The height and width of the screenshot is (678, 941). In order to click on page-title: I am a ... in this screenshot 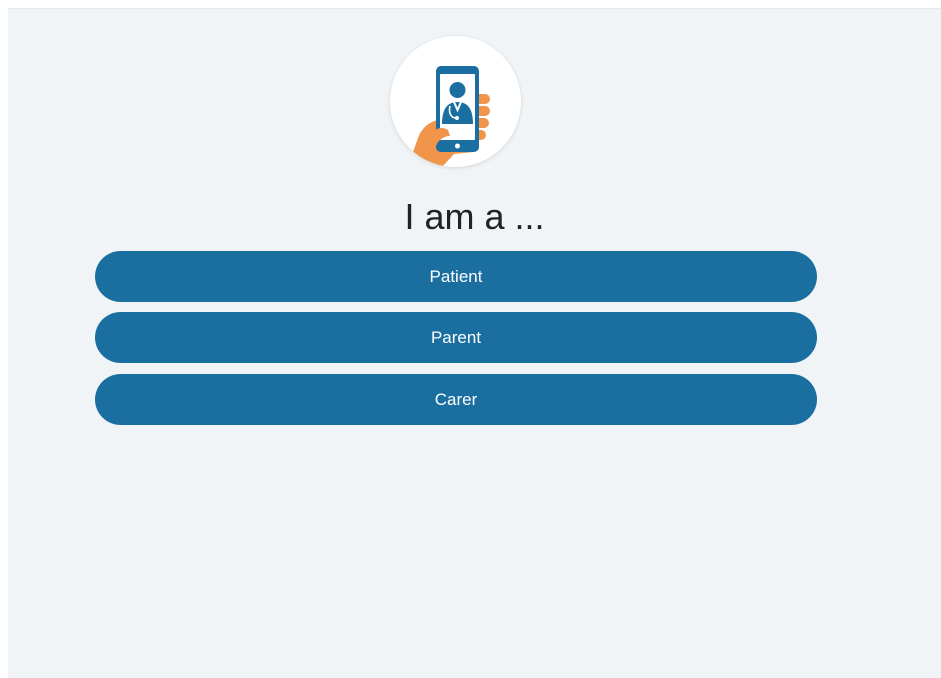, I will do `click(474, 216)`.